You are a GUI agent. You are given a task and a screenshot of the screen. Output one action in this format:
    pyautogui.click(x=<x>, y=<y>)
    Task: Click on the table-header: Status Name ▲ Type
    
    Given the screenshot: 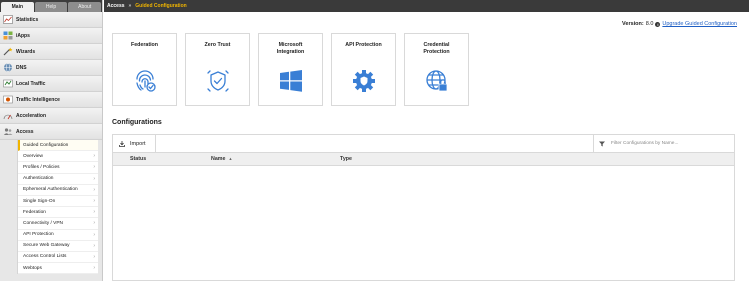 What is the action you would take?
    pyautogui.click(x=423, y=159)
    